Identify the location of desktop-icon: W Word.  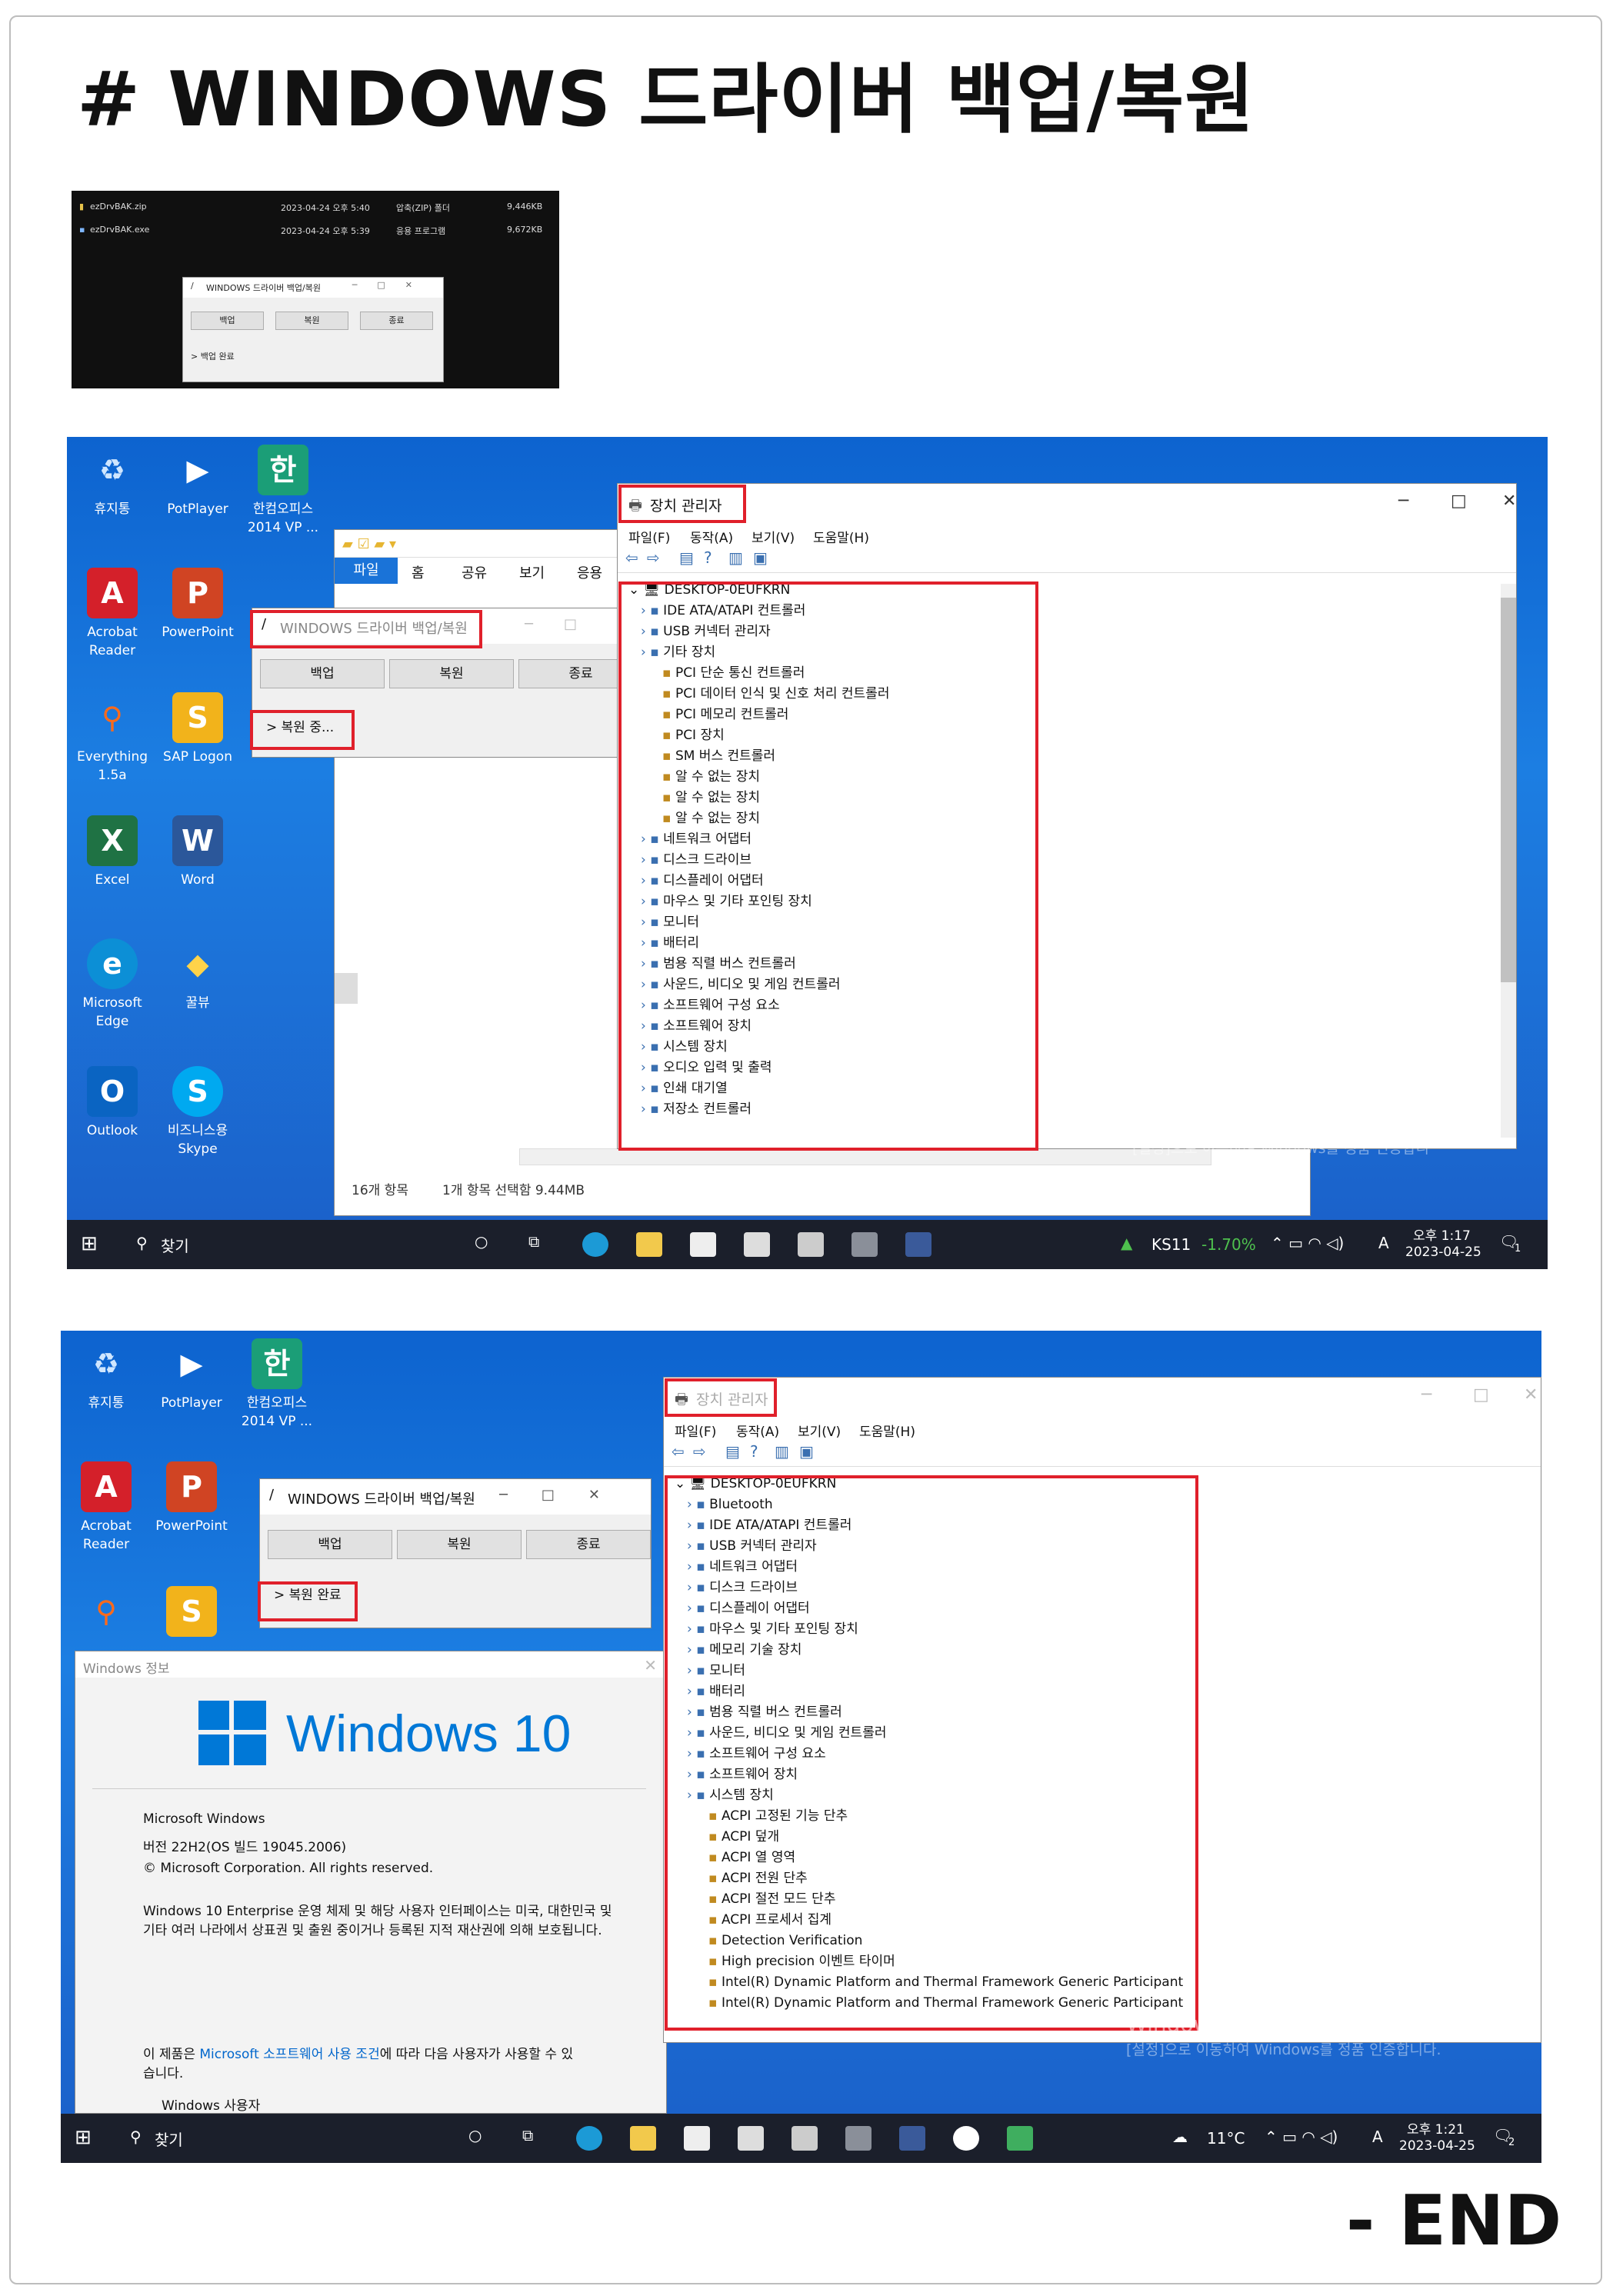
(197, 852).